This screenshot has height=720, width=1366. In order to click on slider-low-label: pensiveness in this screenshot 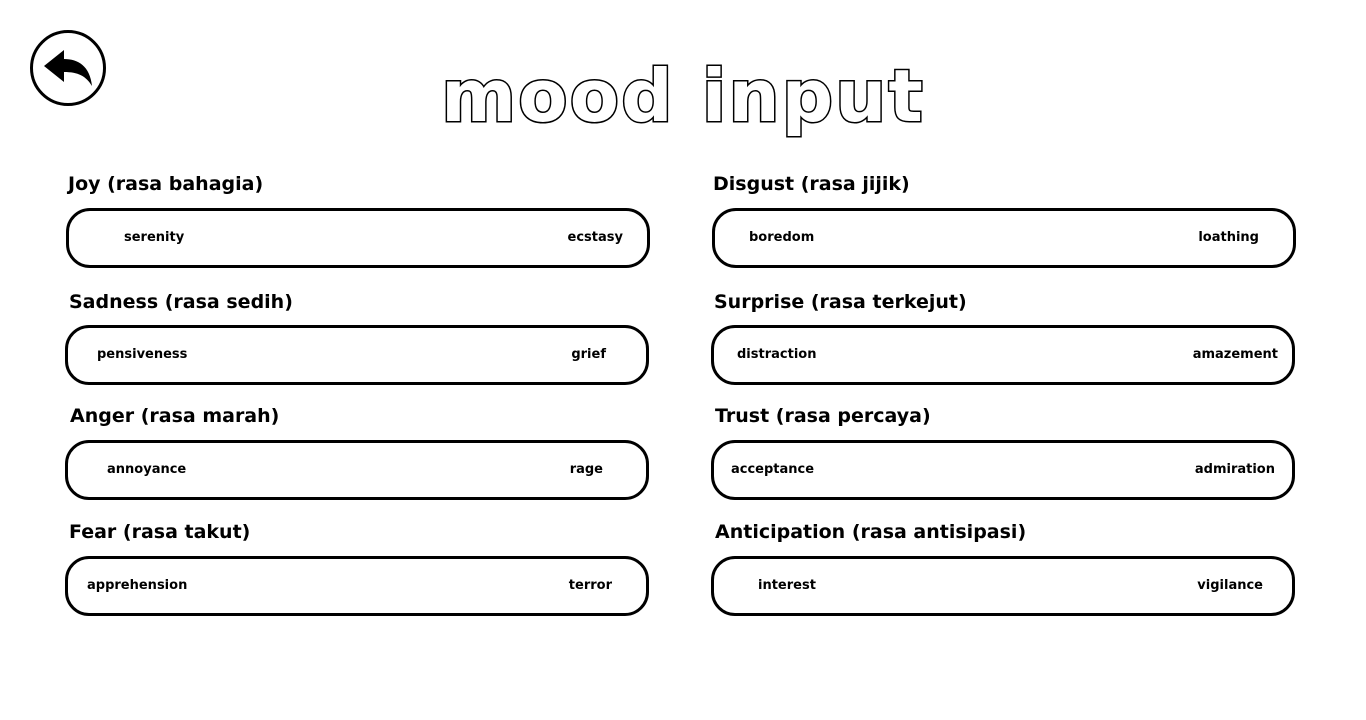, I will do `click(142, 354)`.